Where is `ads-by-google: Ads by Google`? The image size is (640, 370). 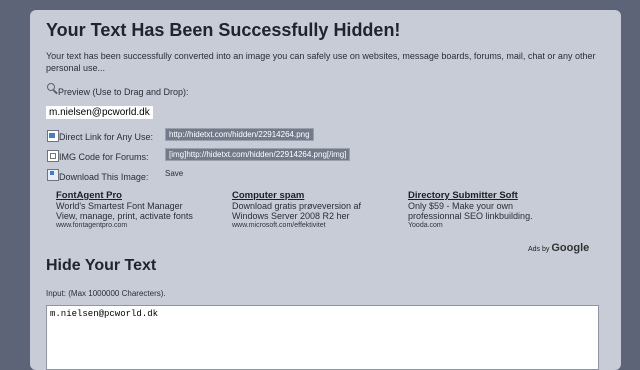 ads-by-google: Ads by Google is located at coordinates (558, 248).